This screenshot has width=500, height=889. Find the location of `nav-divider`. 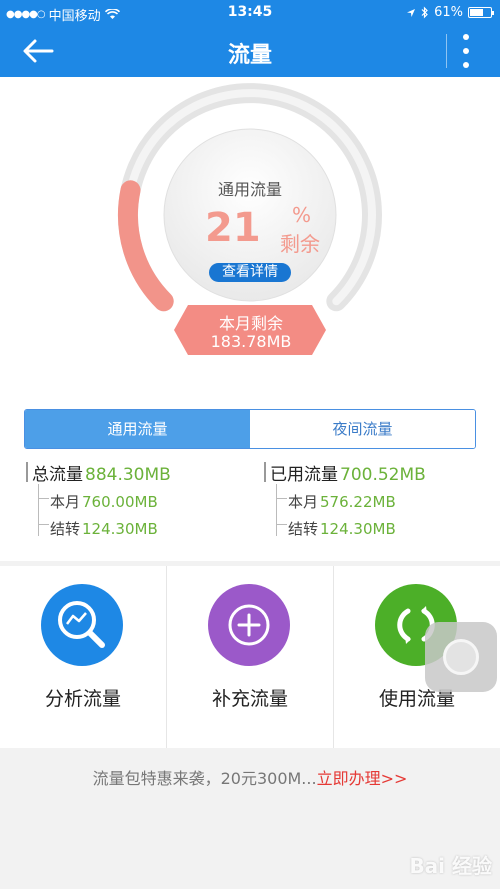

nav-divider is located at coordinates (446, 51).